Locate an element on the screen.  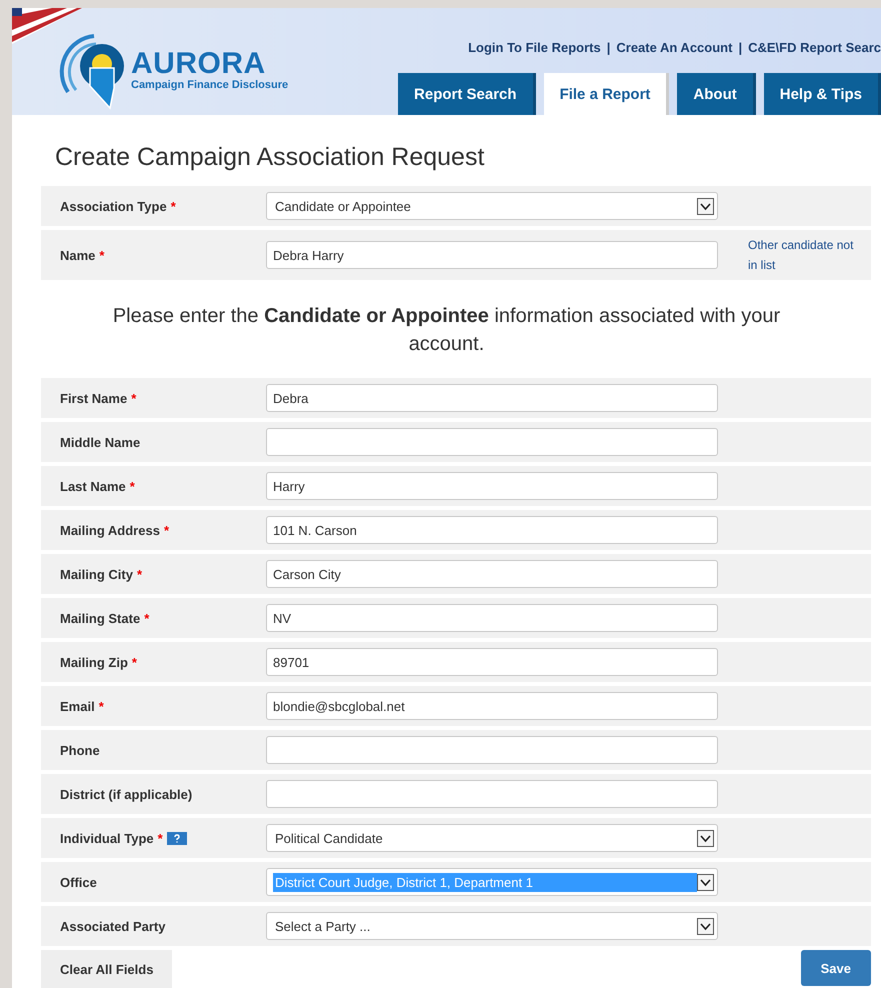
header-link: Login To File Reports is located at coordinates (534, 47).